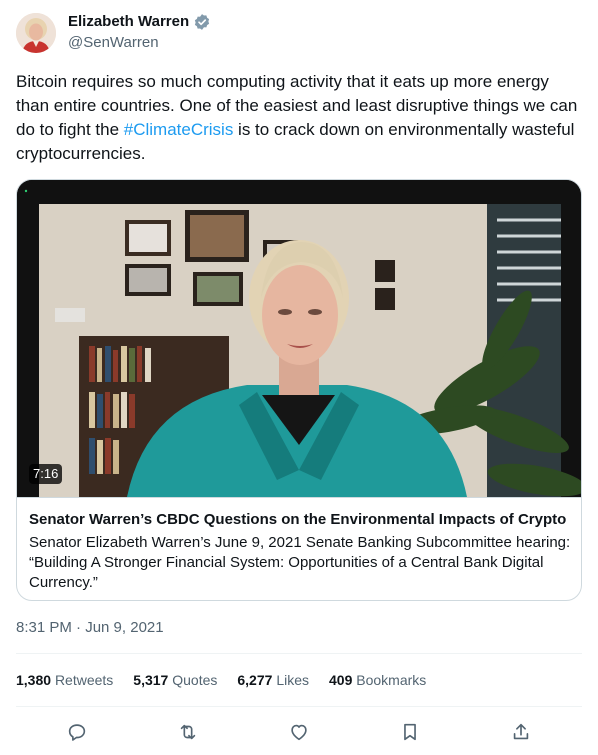 The width and height of the screenshot is (598, 755). What do you see at coordinates (299, 34) in the screenshot?
I see `tweet-header: Elizabeth Warren @SenWarren` at bounding box center [299, 34].